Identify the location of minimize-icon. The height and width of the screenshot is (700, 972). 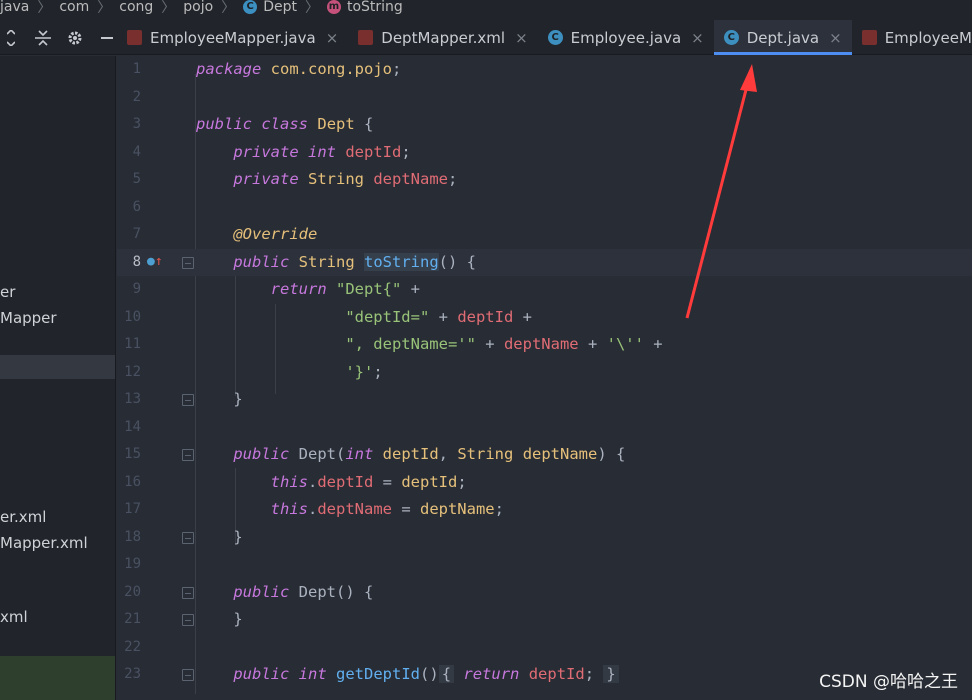
(107, 38).